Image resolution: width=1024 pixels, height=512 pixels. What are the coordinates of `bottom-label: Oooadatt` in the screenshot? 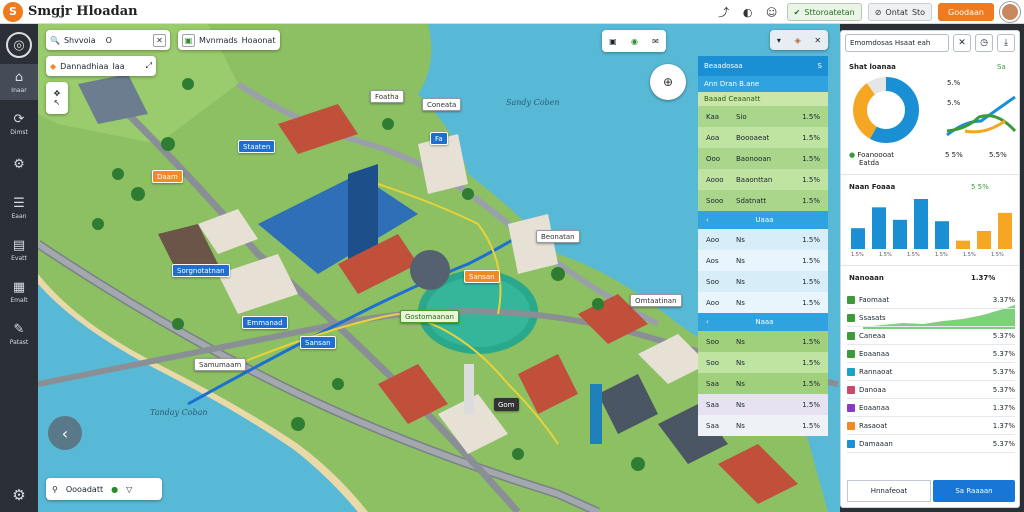 It's located at (84, 489).